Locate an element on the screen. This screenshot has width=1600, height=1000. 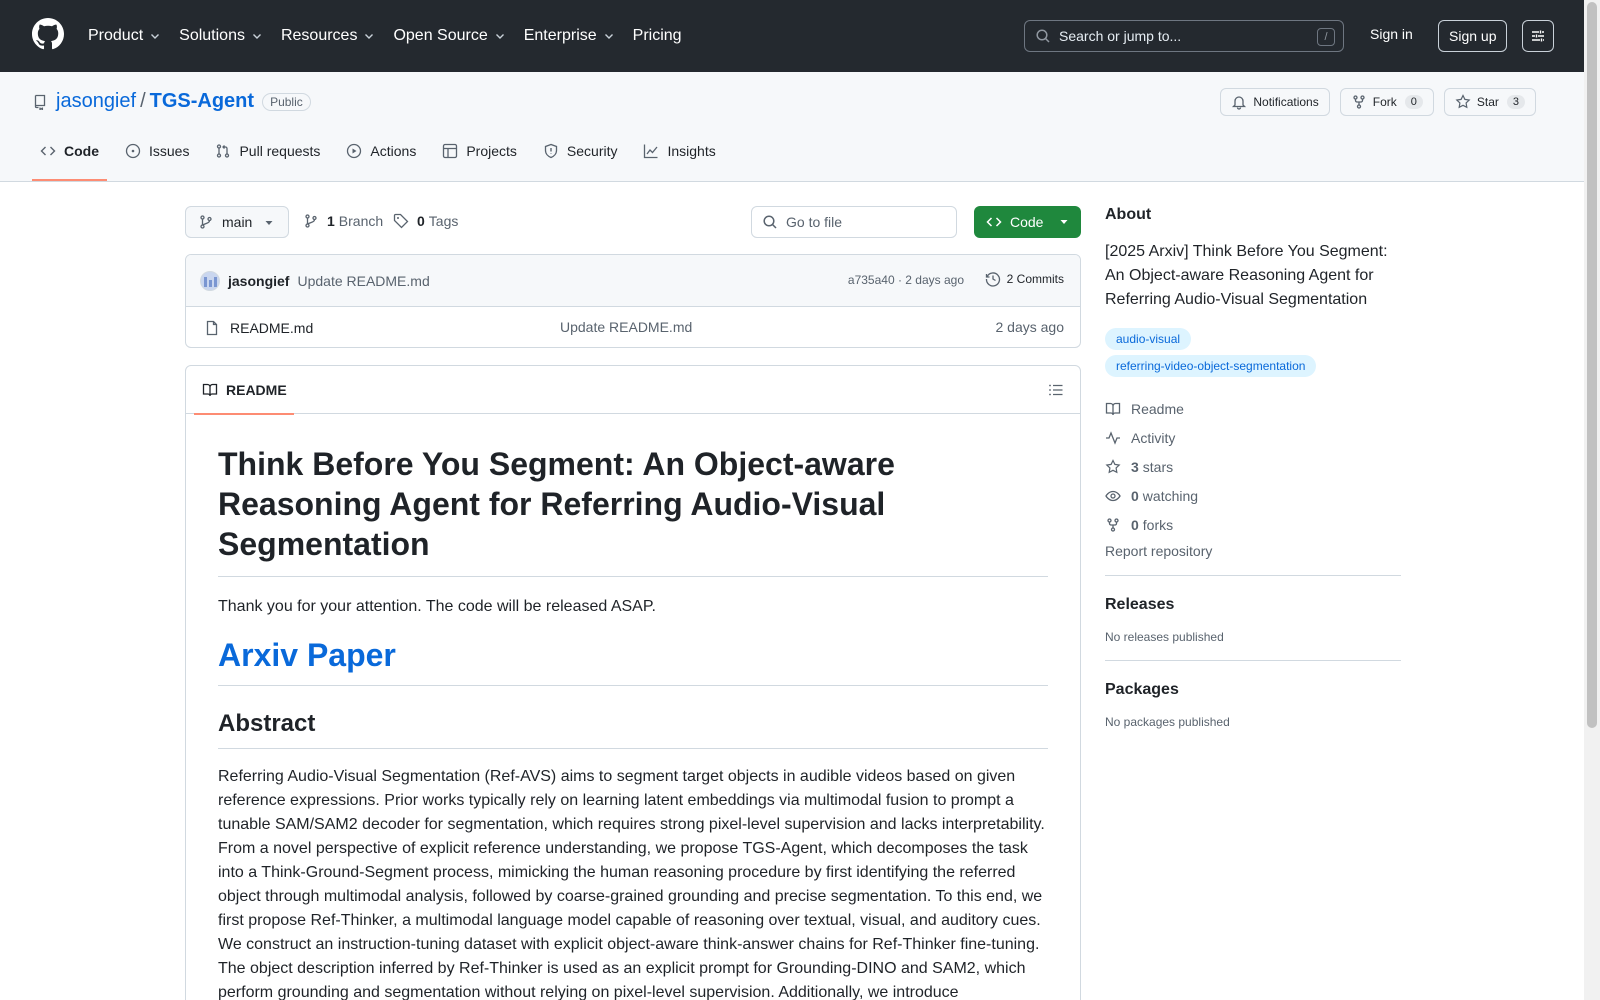
packages-heading: Packages is located at coordinates (1253, 690).